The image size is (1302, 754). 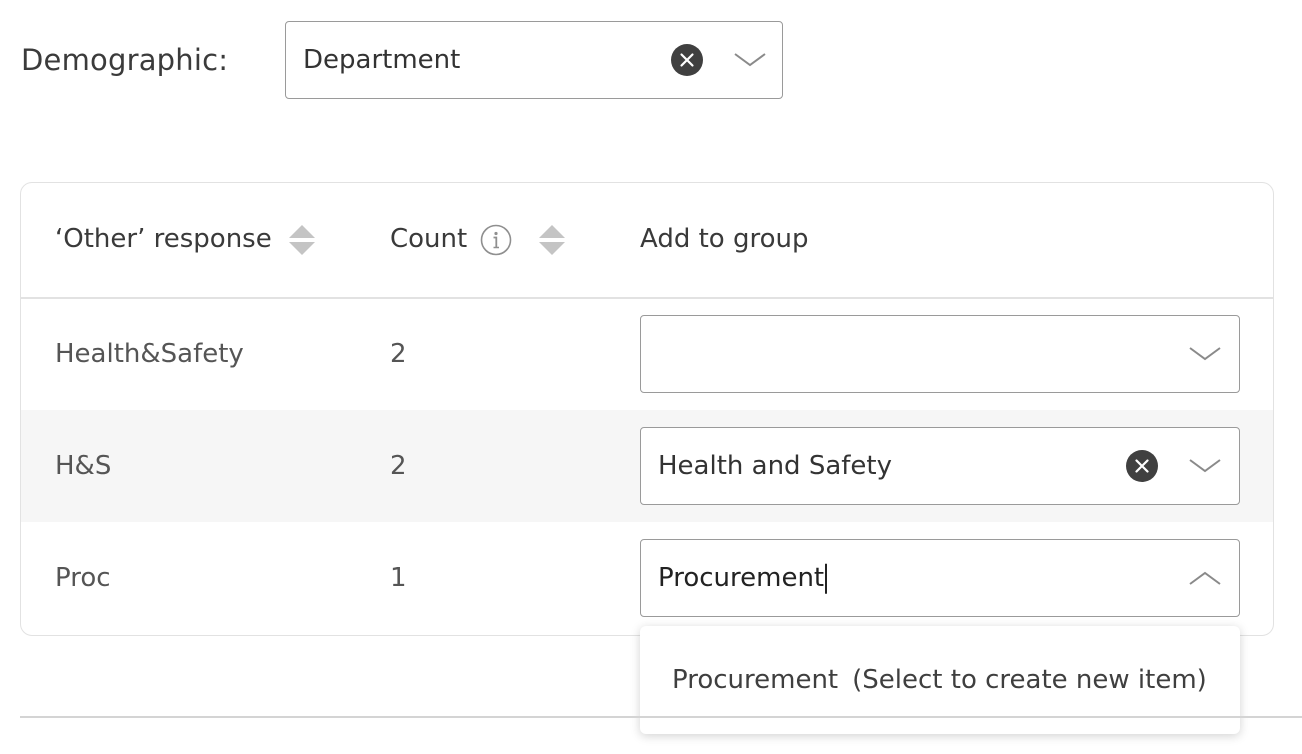 I want to click on demographic-select-value: Department, so click(x=382, y=60).